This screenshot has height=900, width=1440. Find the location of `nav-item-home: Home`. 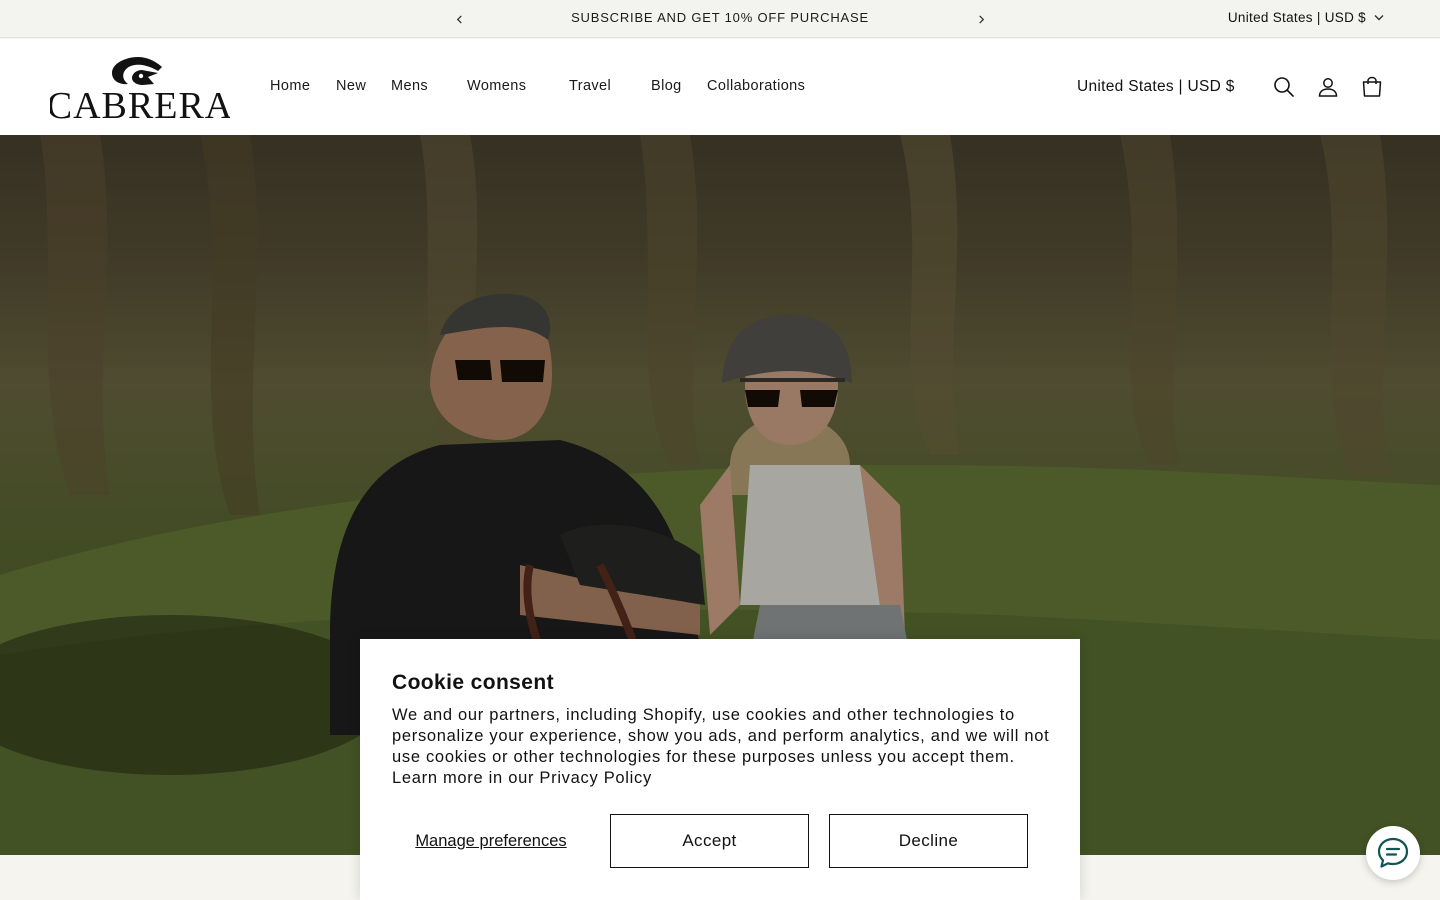

nav-item-home: Home is located at coordinates (290, 86).